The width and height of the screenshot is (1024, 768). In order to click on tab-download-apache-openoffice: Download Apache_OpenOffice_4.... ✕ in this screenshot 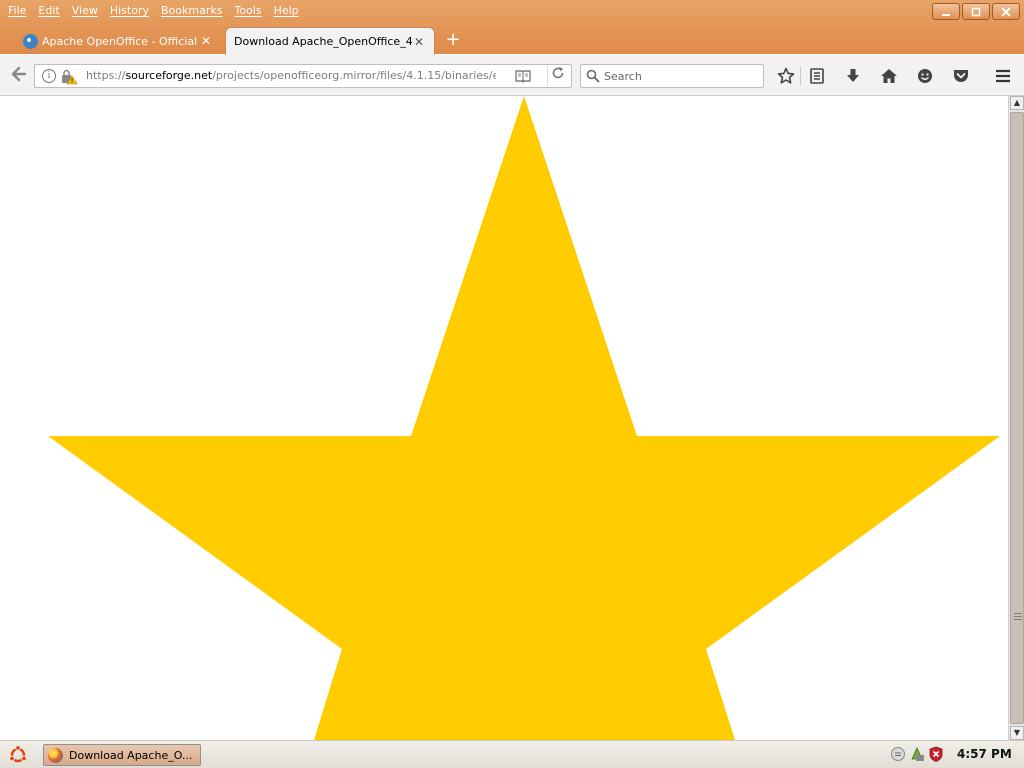, I will do `click(330, 41)`.